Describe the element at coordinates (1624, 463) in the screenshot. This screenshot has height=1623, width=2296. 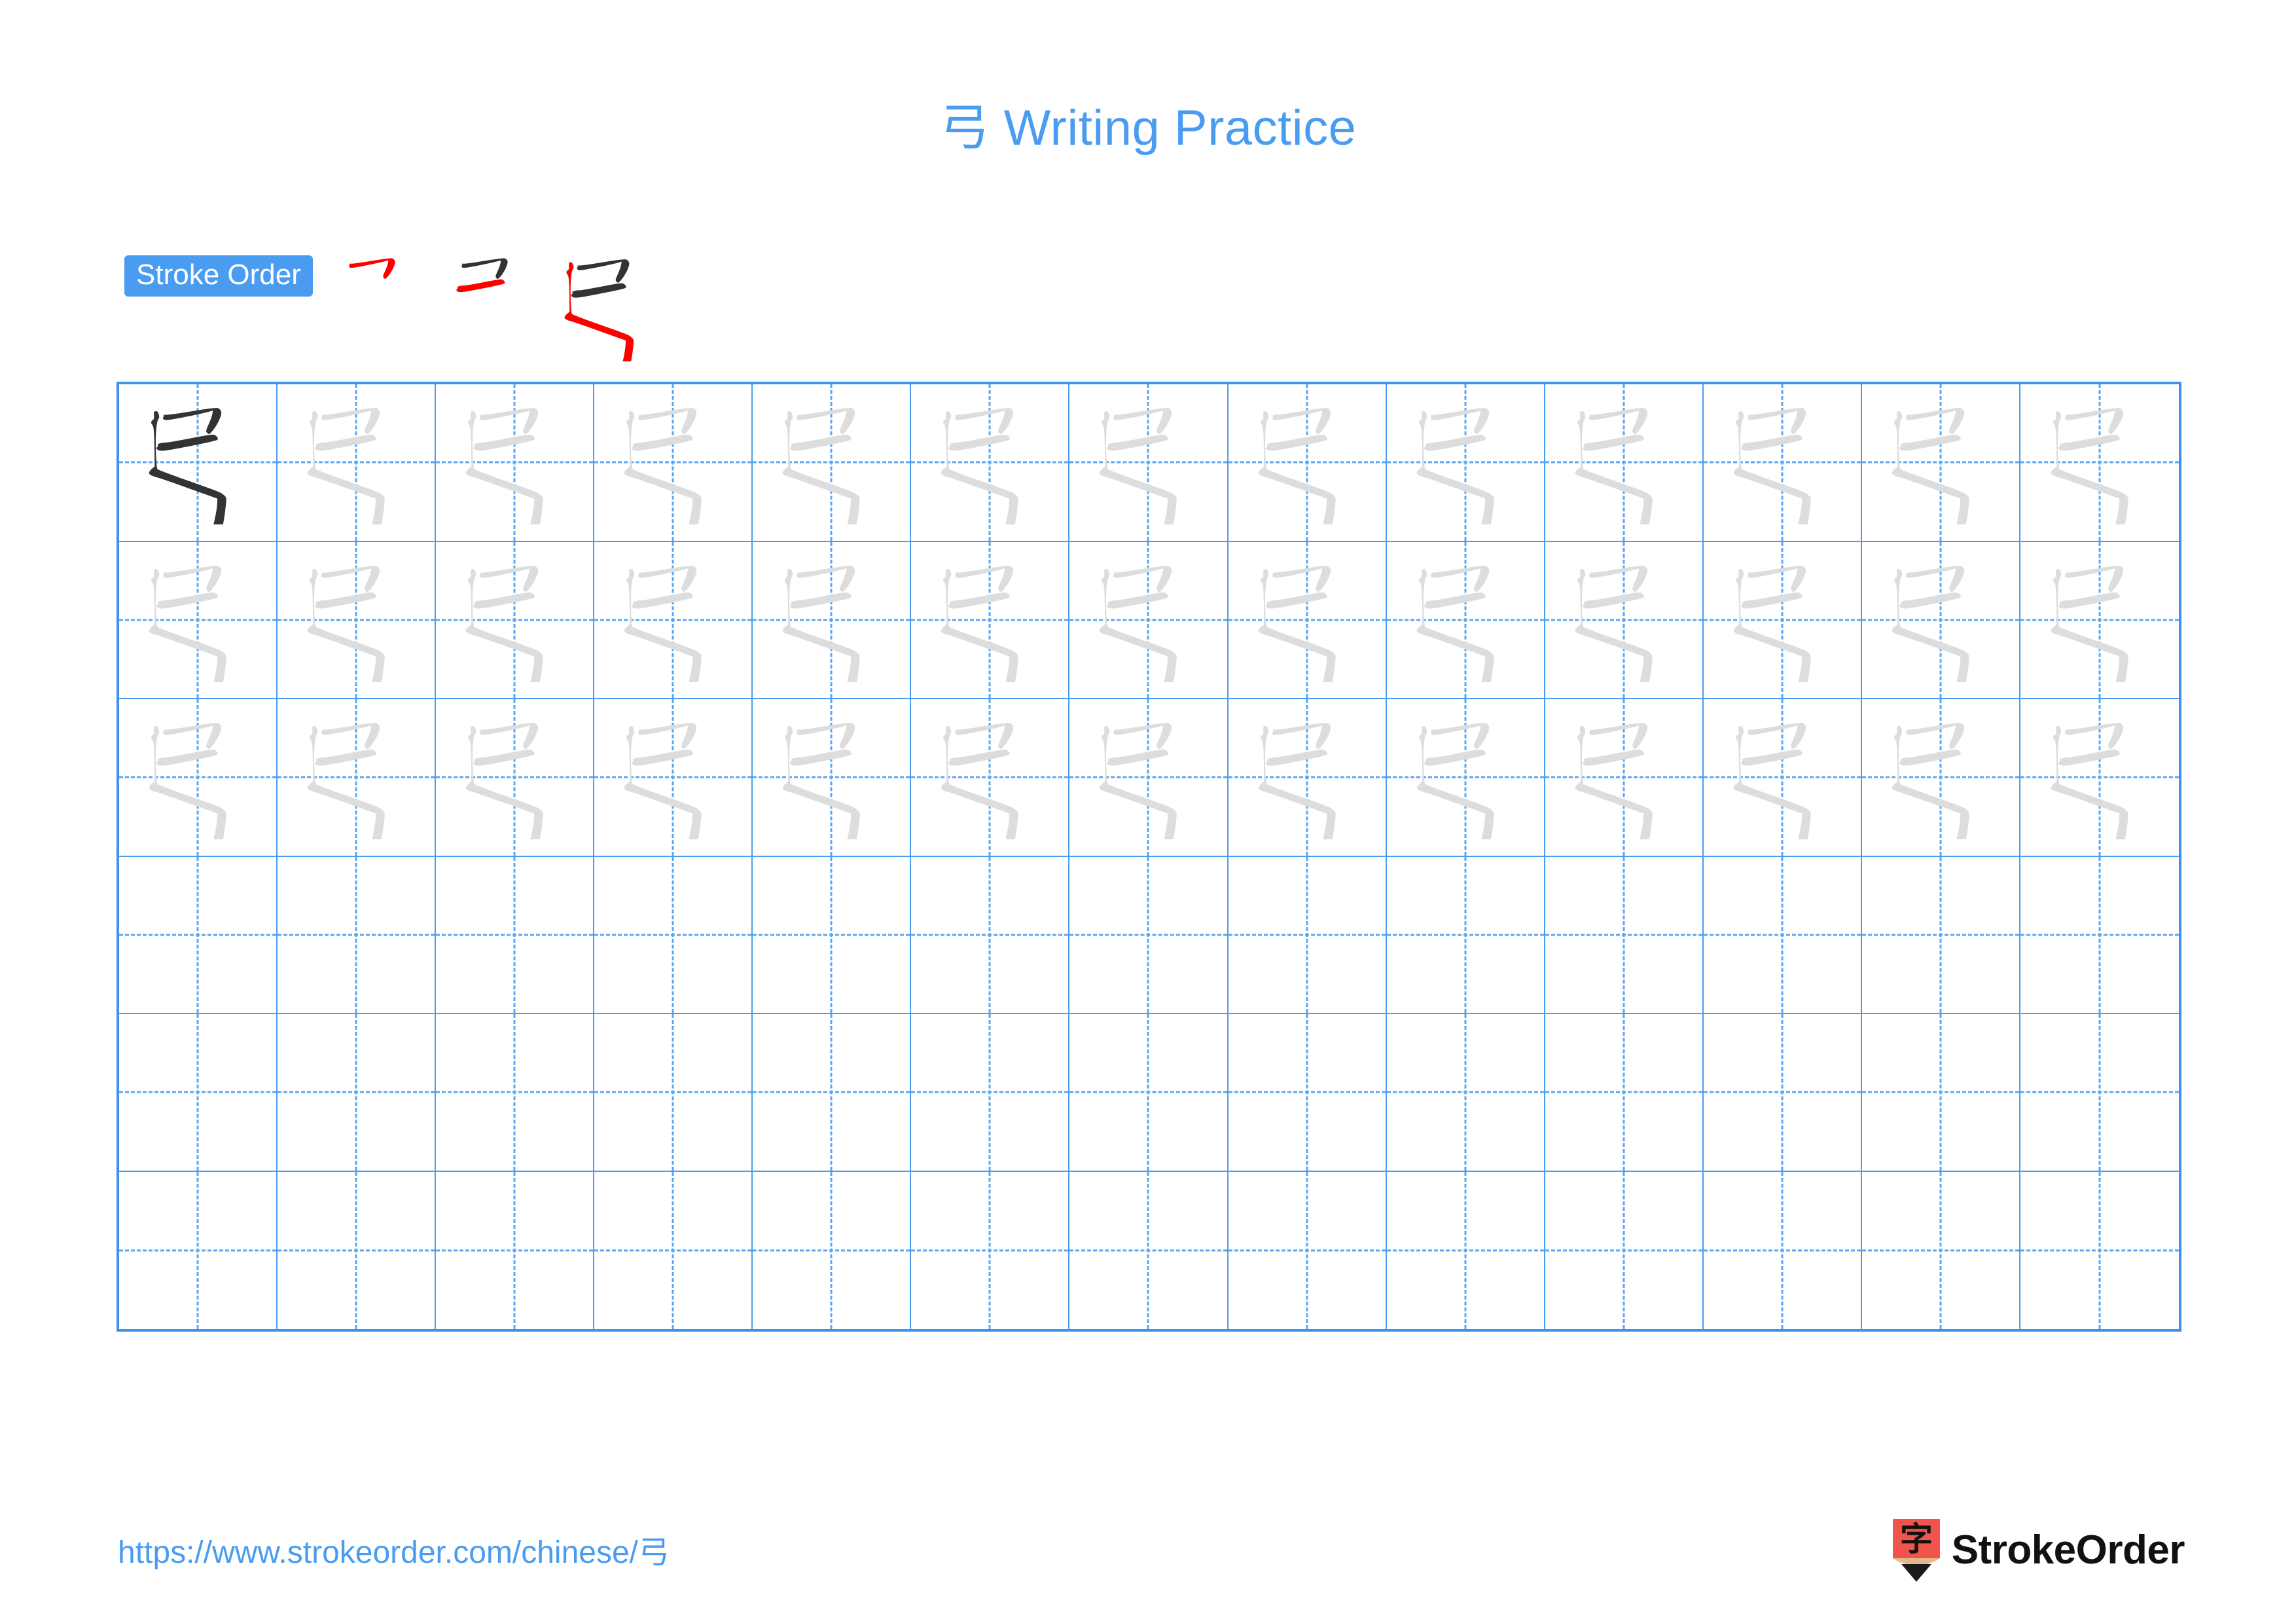
I see `practice-cell-r1-c10` at that location.